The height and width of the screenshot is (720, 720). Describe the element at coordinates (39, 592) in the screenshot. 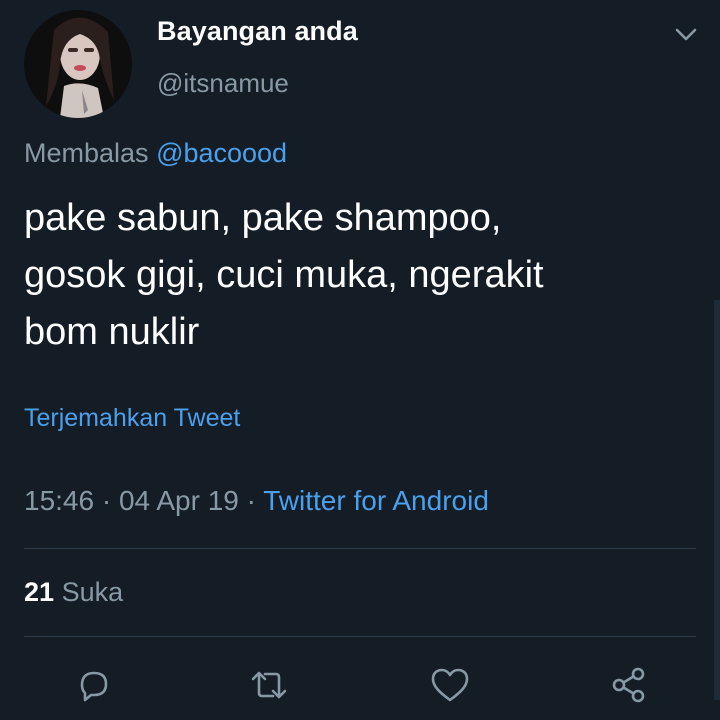

I see `likes-count: 21` at that location.